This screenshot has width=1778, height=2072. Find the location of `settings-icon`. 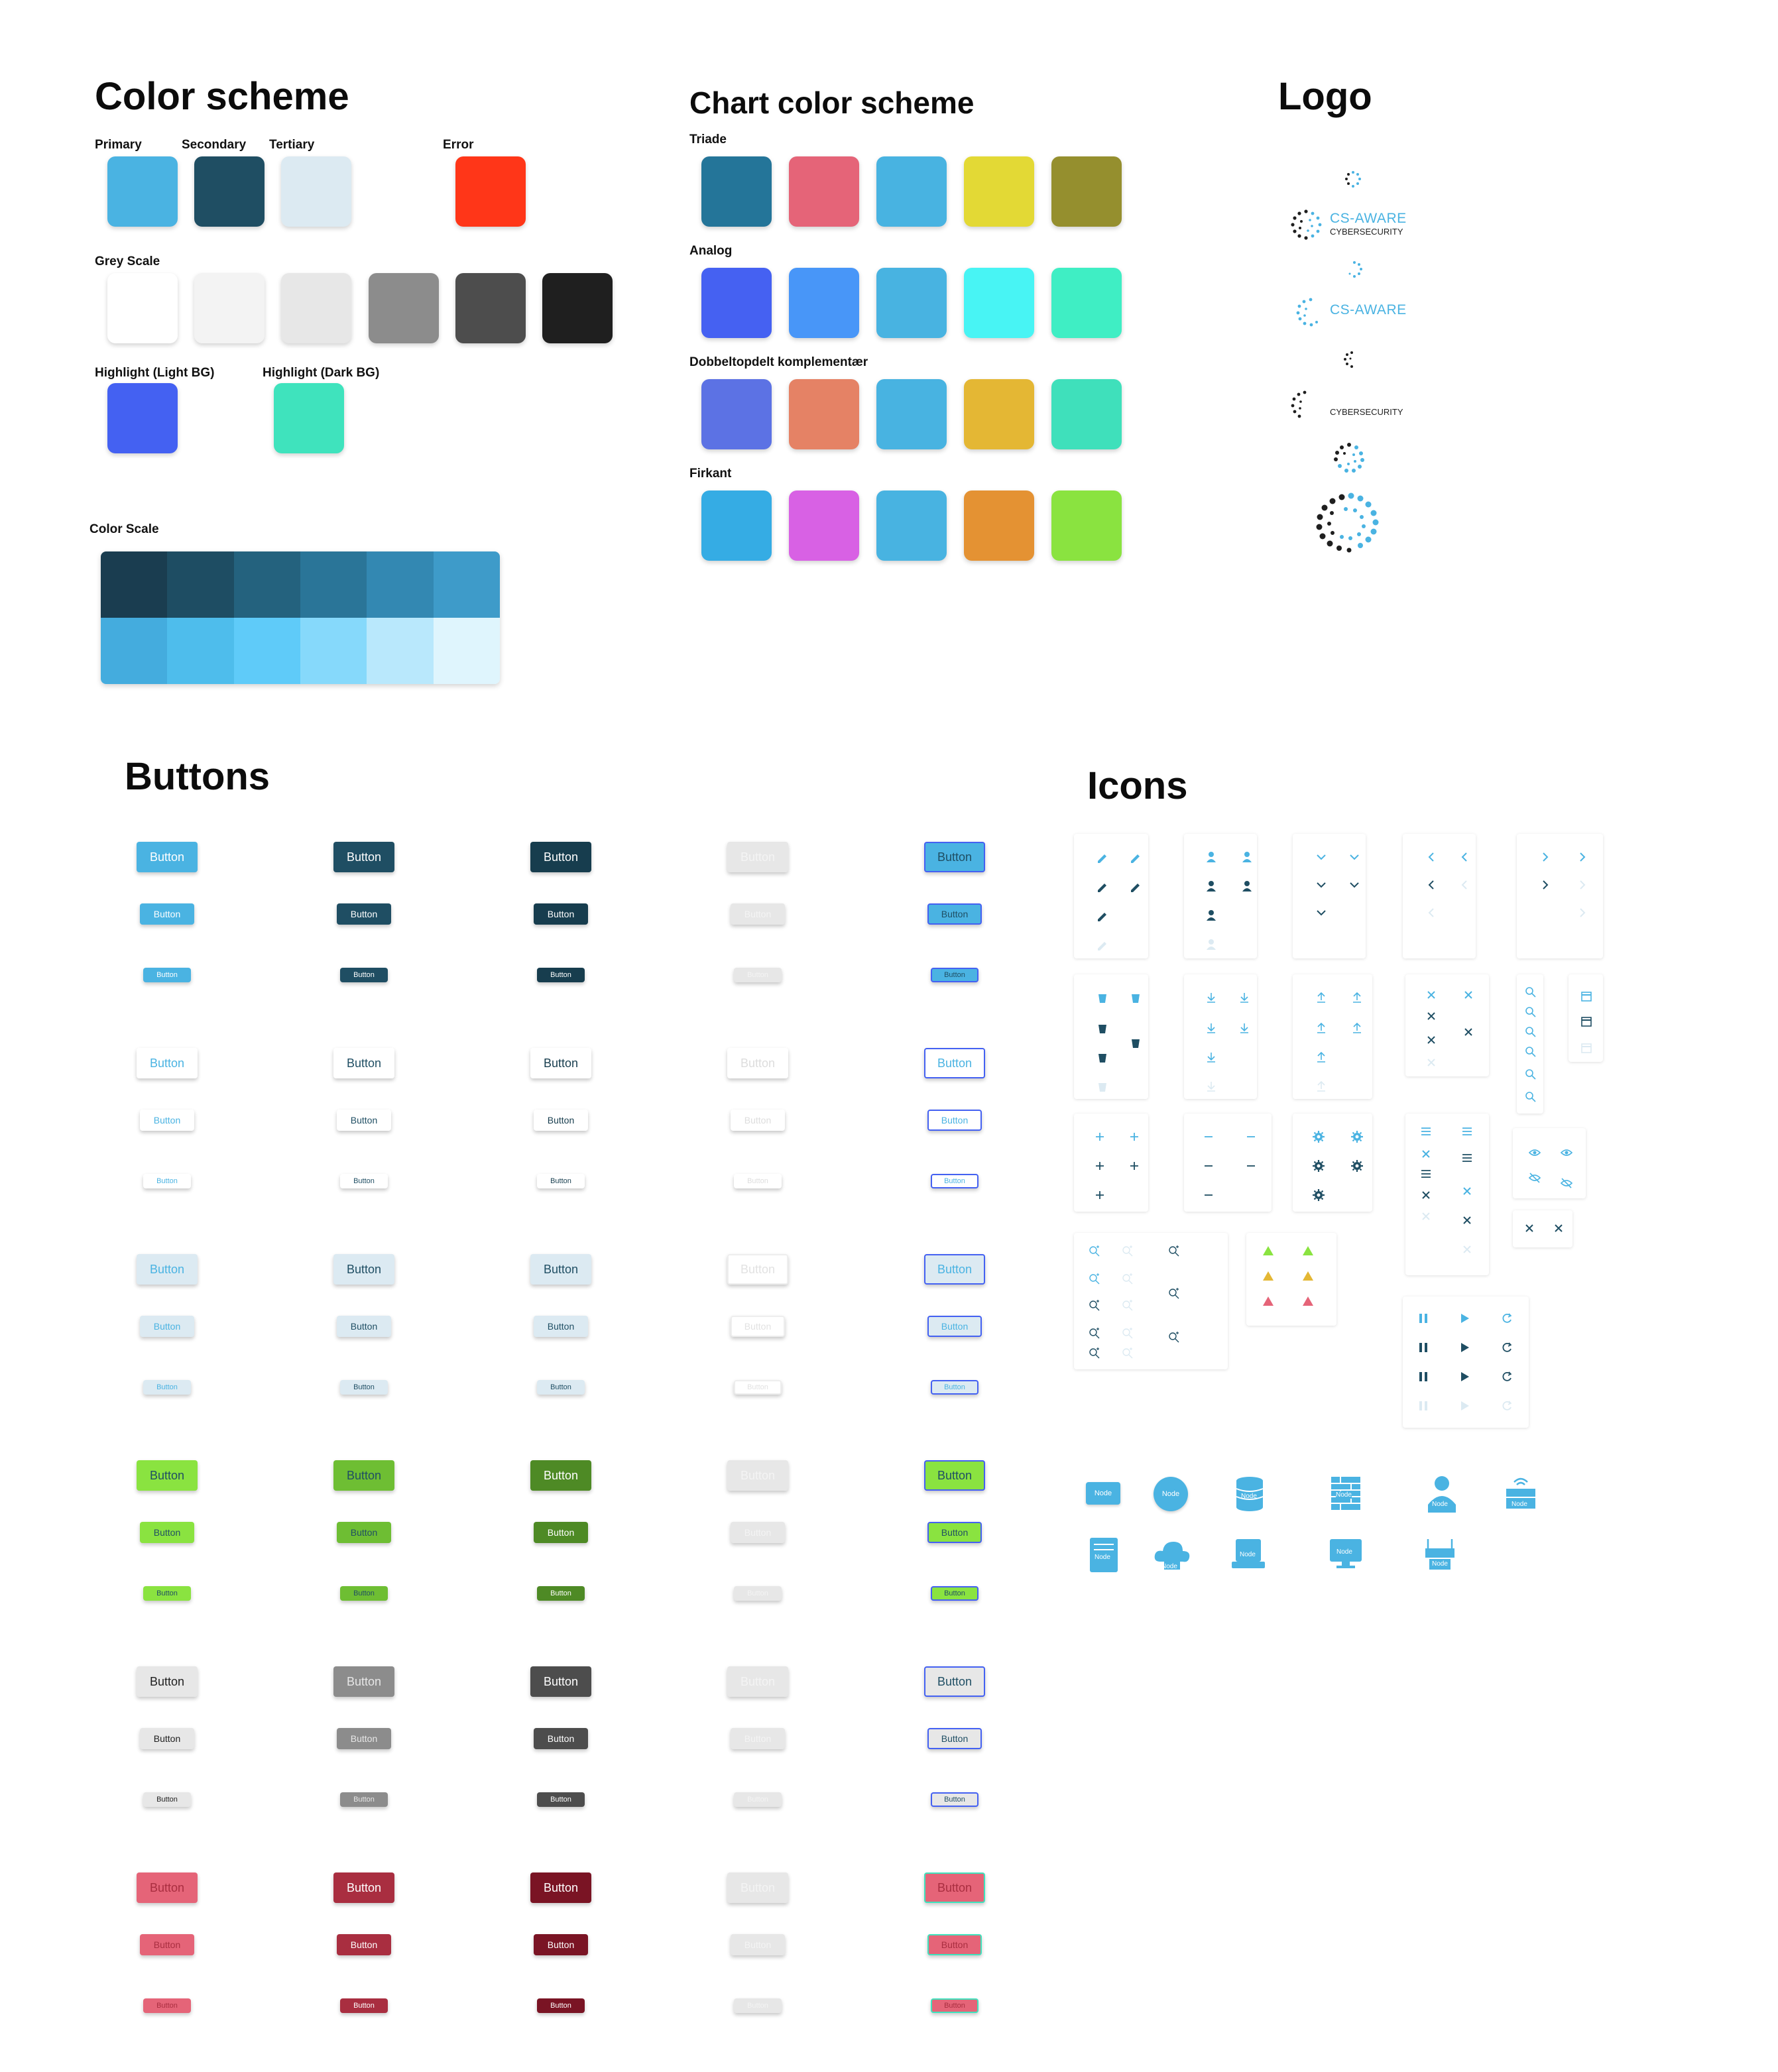

settings-icon is located at coordinates (1318, 1136).